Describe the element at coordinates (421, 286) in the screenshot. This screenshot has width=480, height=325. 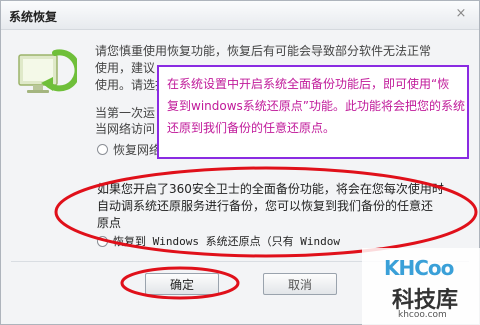
I see `watermark: KHCoo 科技库 khcoo.com` at that location.